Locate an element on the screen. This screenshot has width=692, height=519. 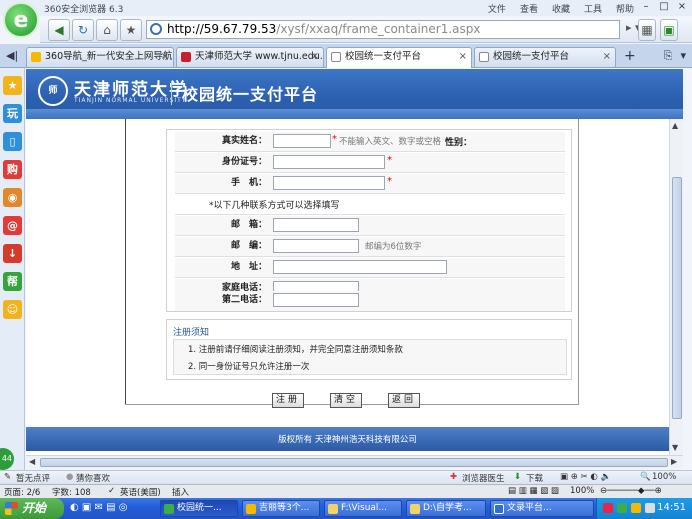
tray-volume-icon is located at coordinates (650, 508).